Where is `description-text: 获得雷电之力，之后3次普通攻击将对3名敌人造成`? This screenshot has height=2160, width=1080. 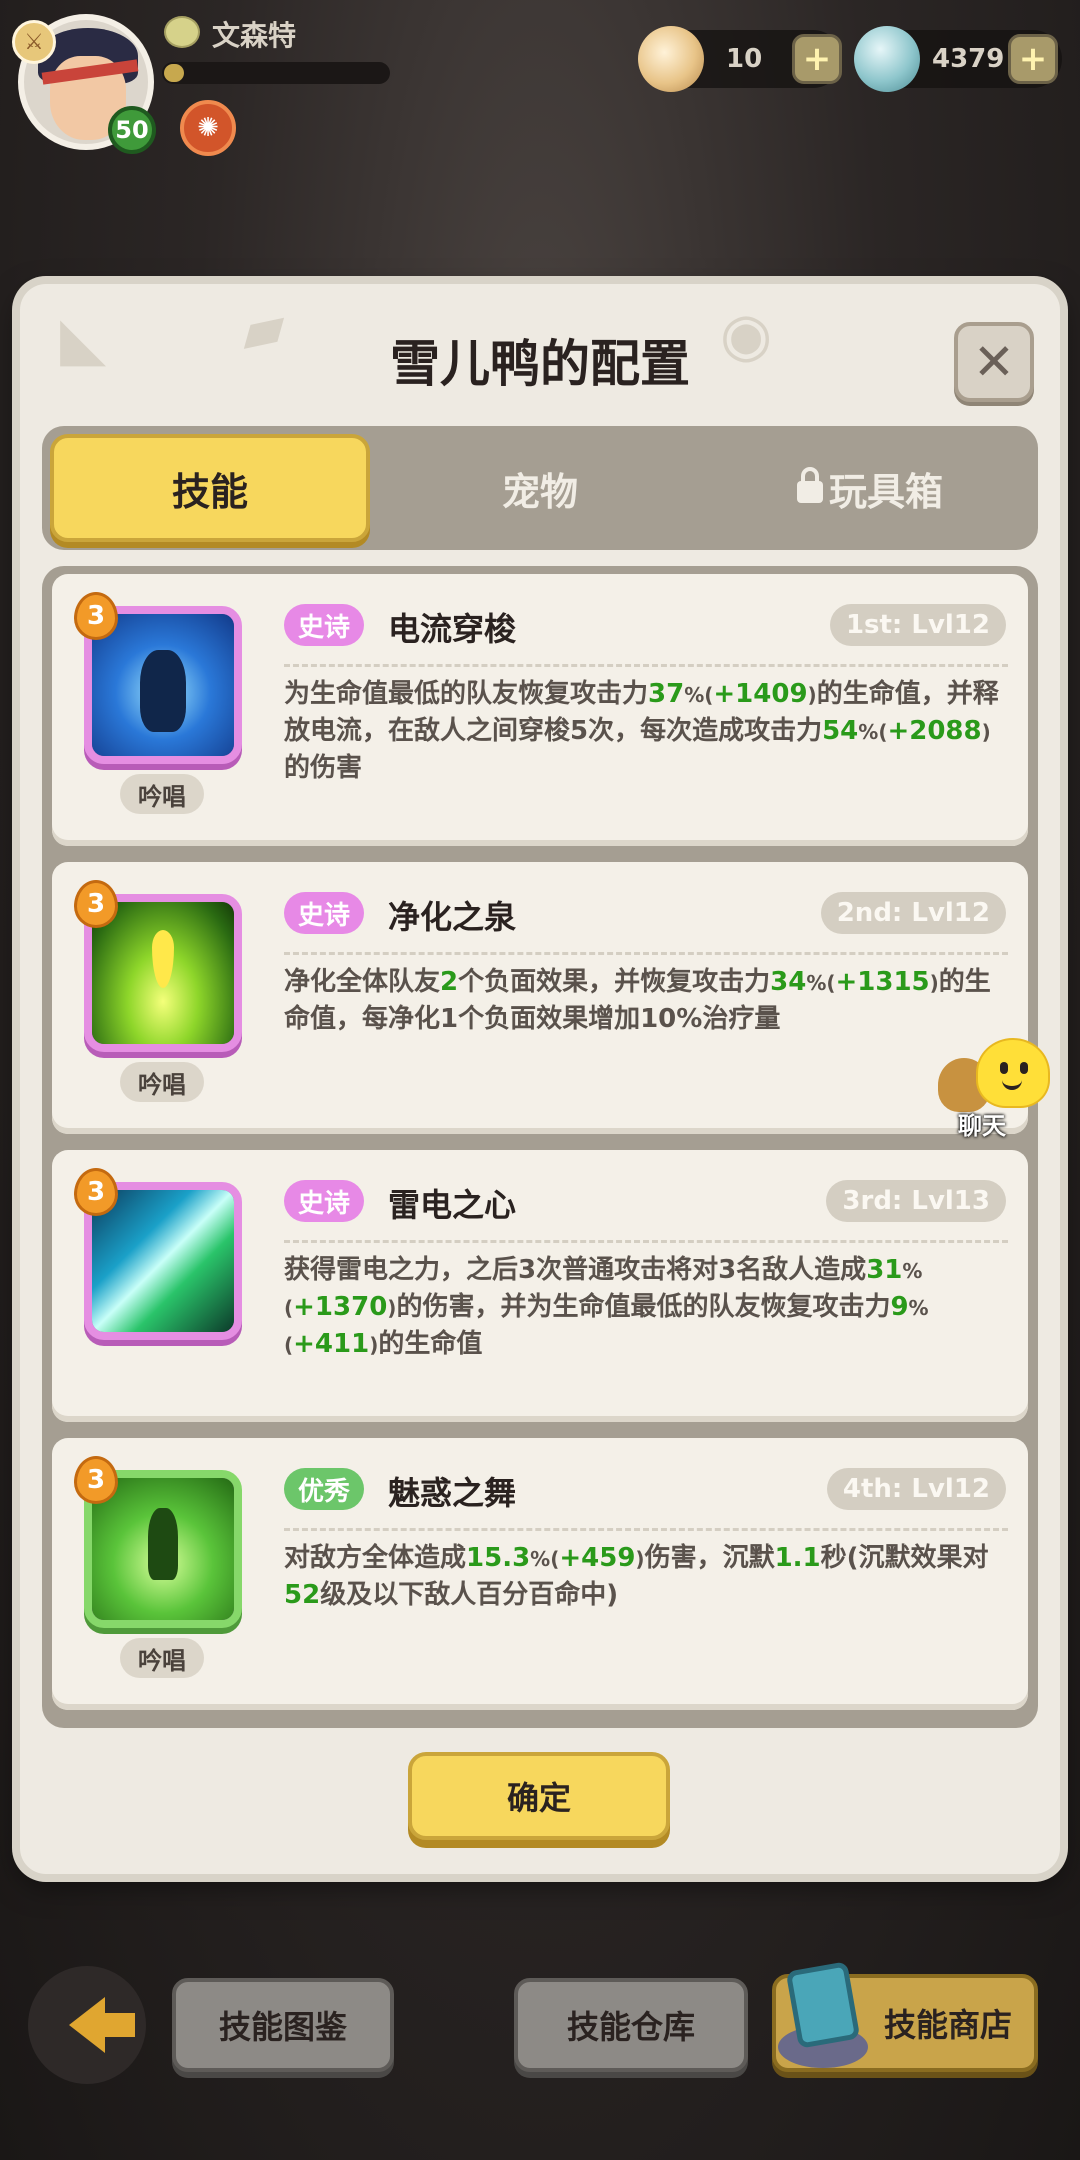 description-text: 获得雷电之力，之后3次普通攻击将对3名敌人造成 is located at coordinates (575, 1270).